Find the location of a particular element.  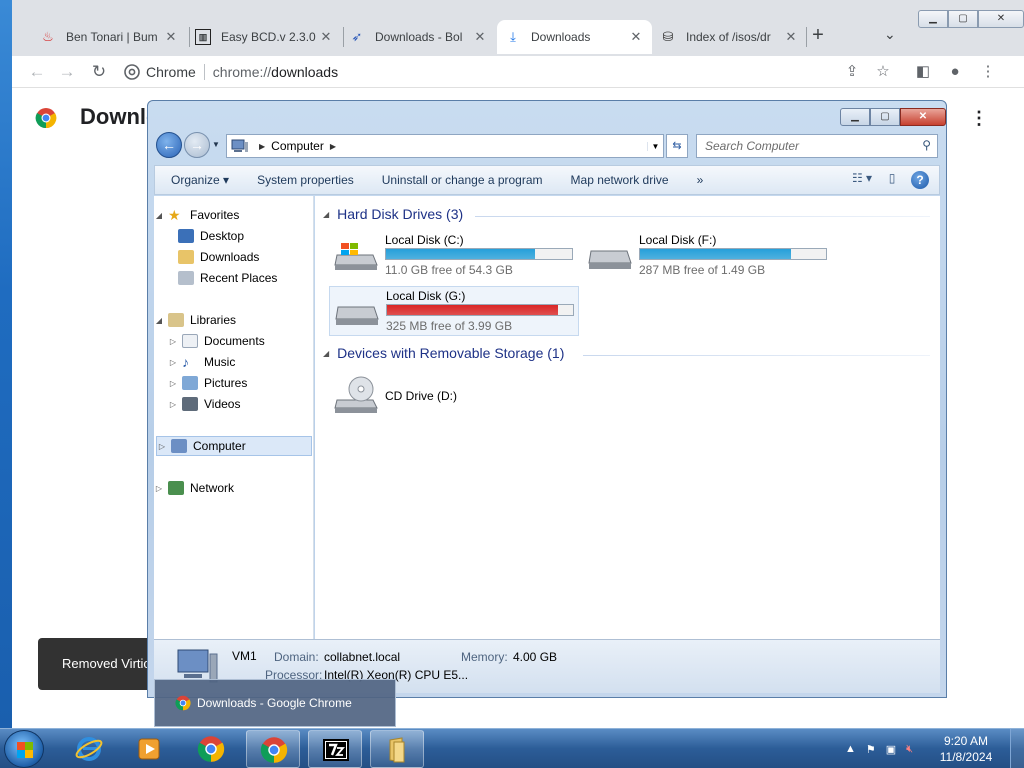

drive-usage-fill is located at coordinates (473, 310).